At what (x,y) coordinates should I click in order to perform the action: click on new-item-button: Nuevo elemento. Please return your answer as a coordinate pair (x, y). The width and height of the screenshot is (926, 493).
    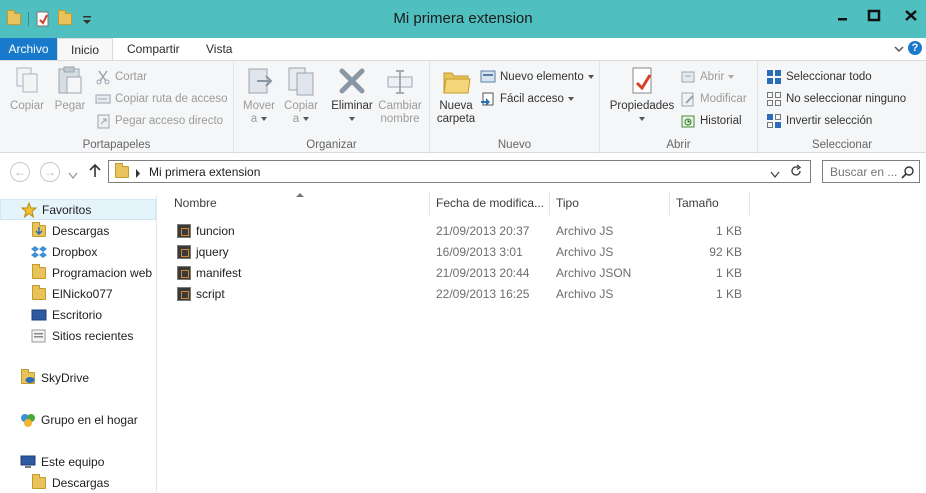
    Looking at the image, I should click on (537, 77).